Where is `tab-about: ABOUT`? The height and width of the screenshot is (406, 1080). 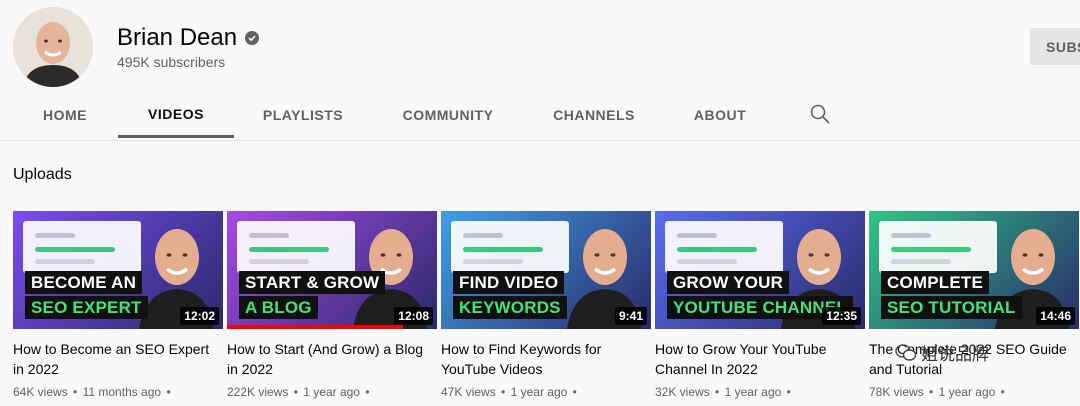 tab-about: ABOUT is located at coordinates (720, 114).